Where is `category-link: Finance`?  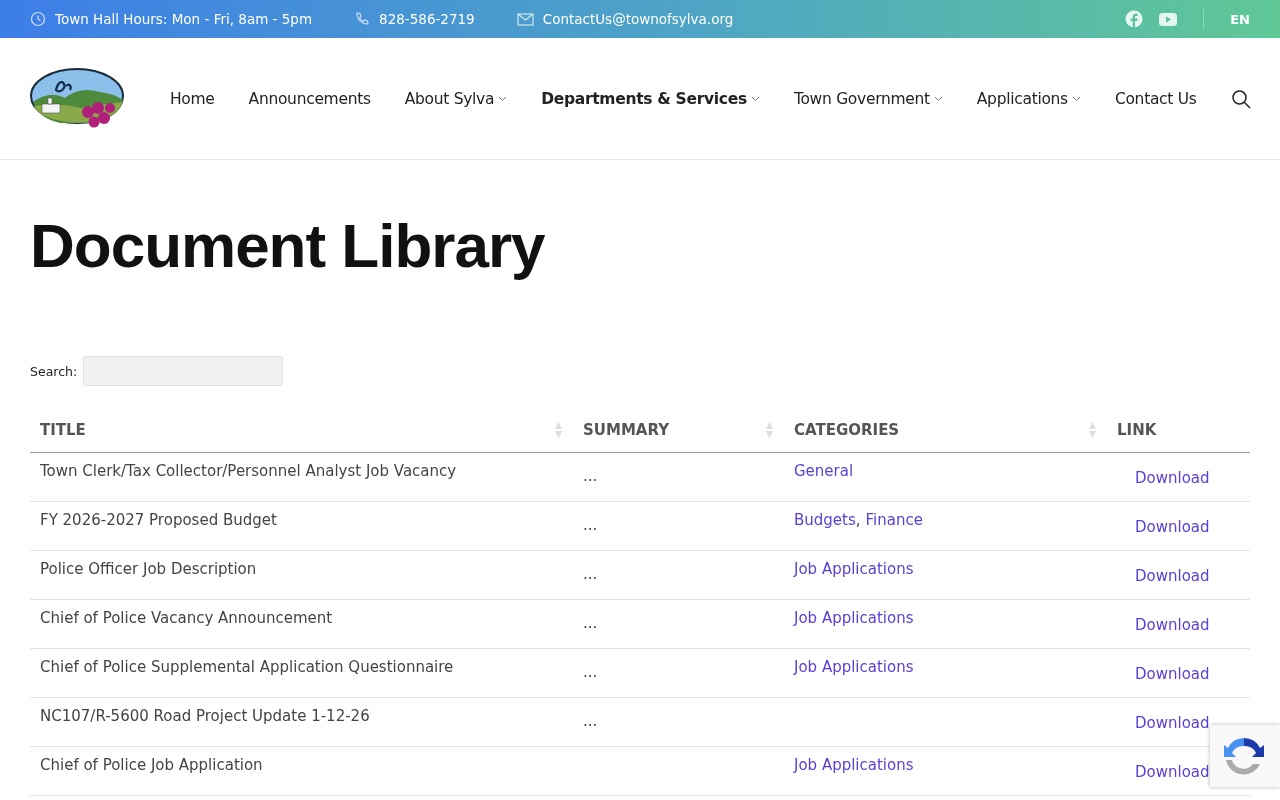
category-link: Finance is located at coordinates (894, 520).